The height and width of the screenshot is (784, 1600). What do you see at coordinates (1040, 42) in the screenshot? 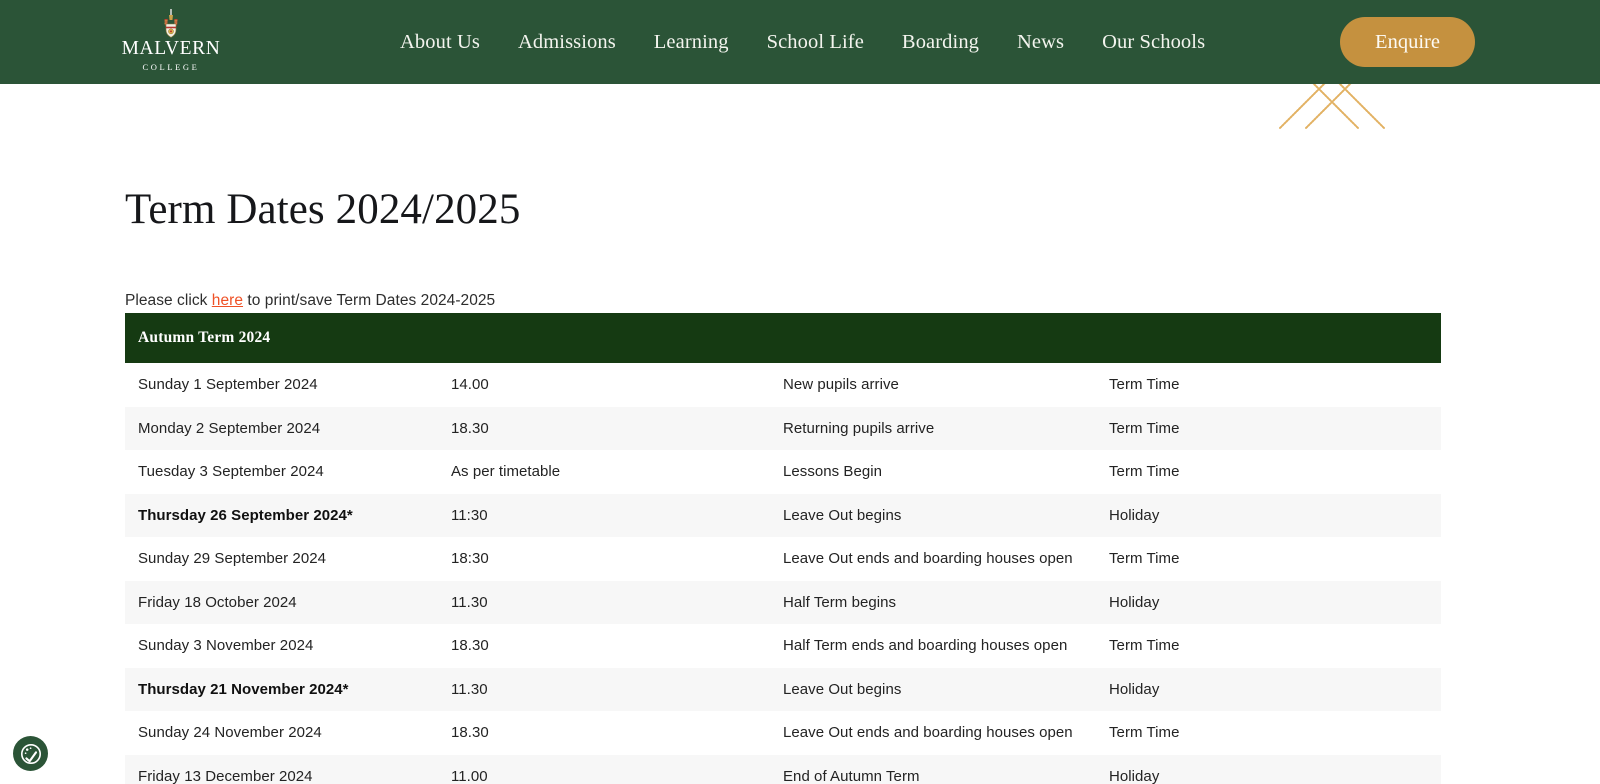
I see `nav-item-news: News` at bounding box center [1040, 42].